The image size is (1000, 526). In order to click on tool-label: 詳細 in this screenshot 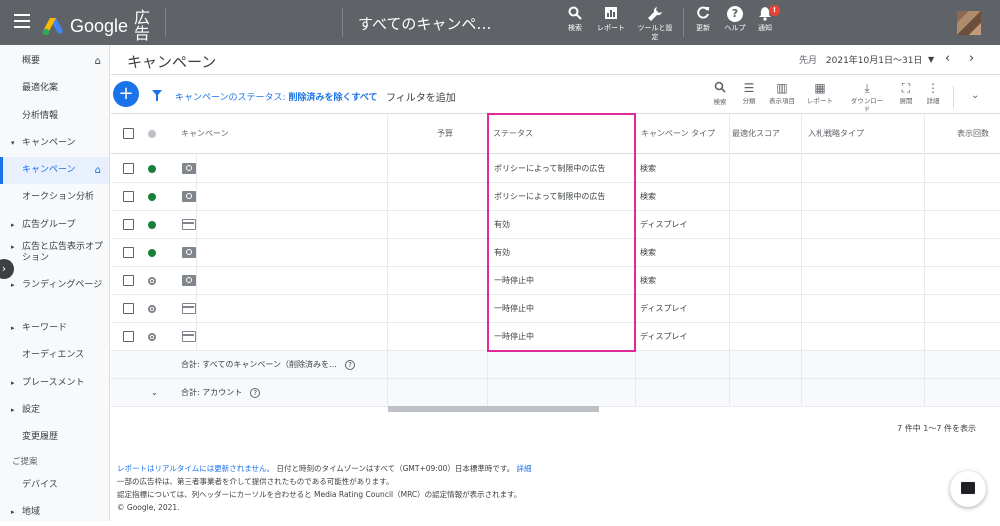, I will do `click(933, 101)`.